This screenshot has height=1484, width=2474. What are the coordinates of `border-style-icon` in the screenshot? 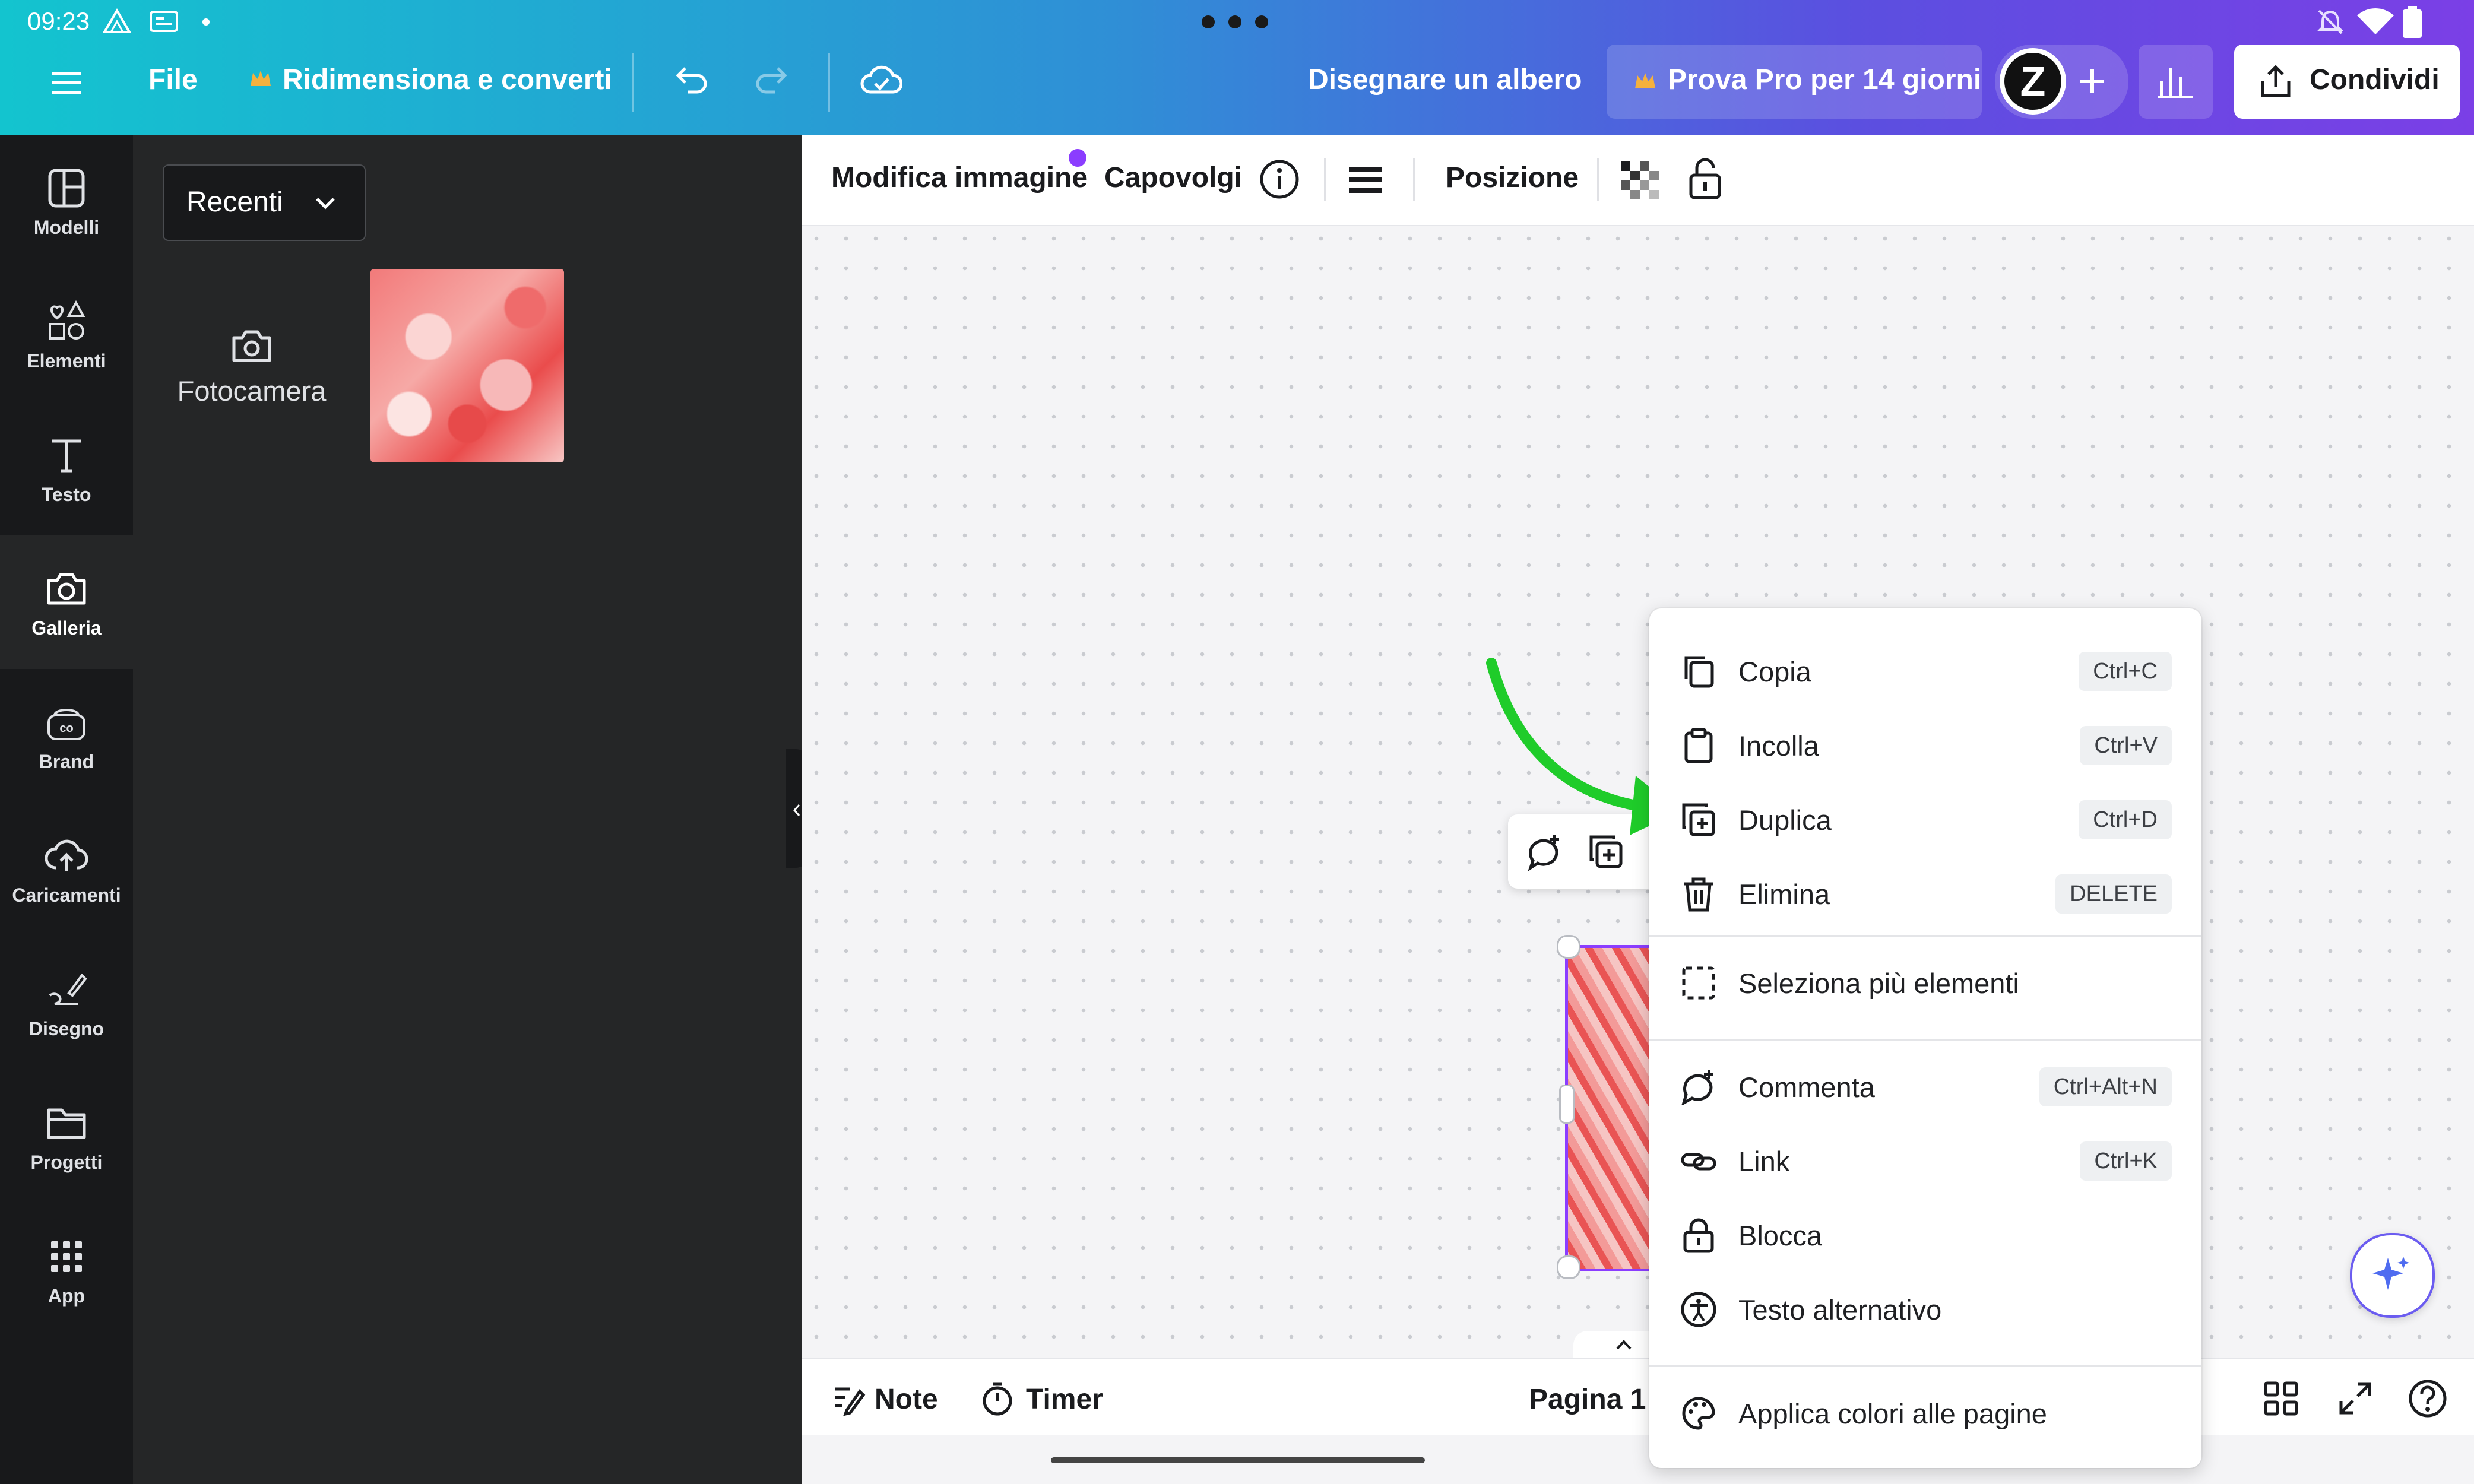 It's located at (1366, 180).